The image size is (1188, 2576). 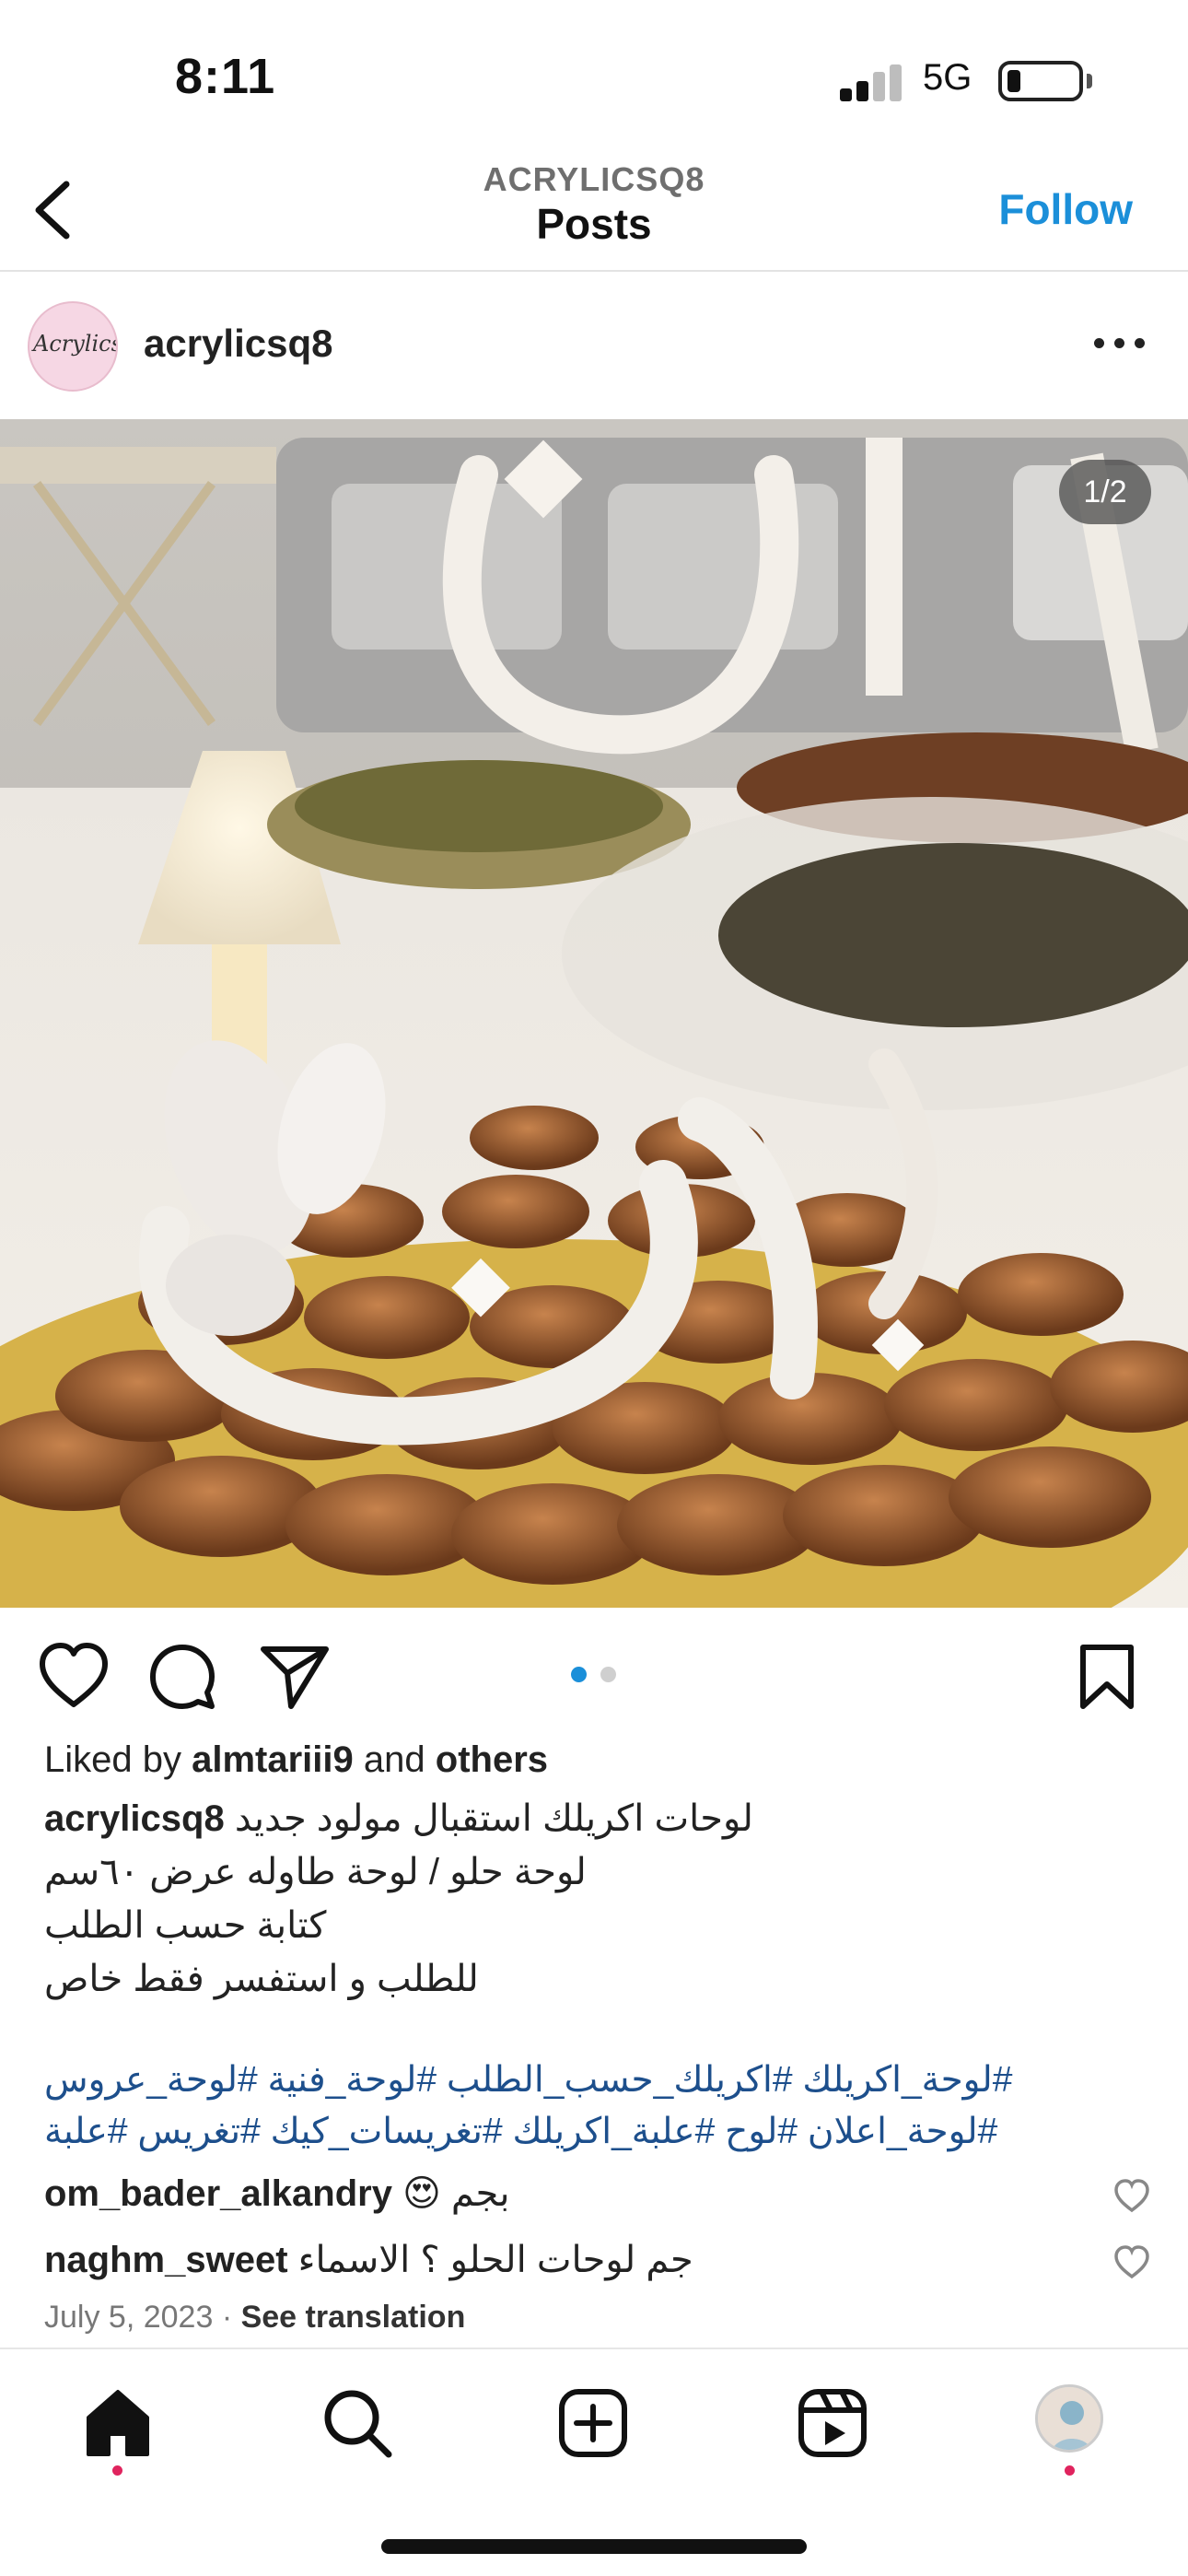 I want to click on carousel-dot-active, so click(x=579, y=1674).